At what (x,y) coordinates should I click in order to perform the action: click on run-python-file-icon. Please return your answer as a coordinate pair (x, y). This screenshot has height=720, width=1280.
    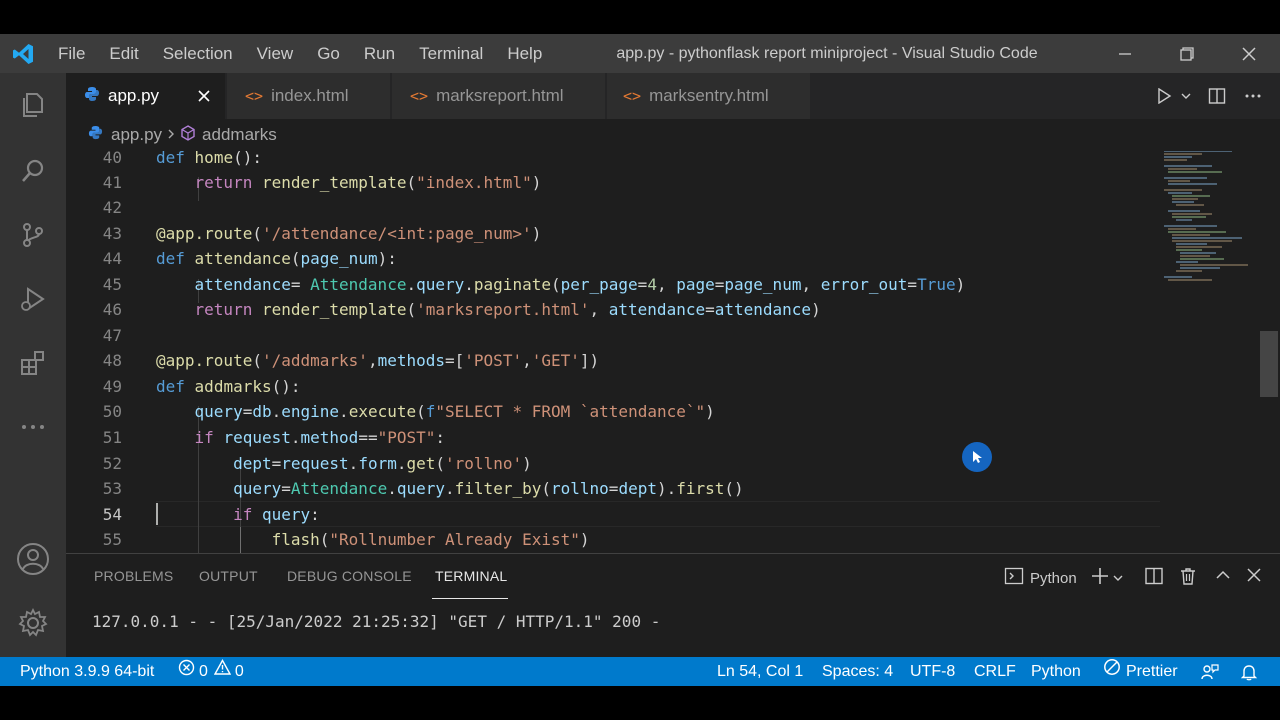
    Looking at the image, I should click on (1164, 96).